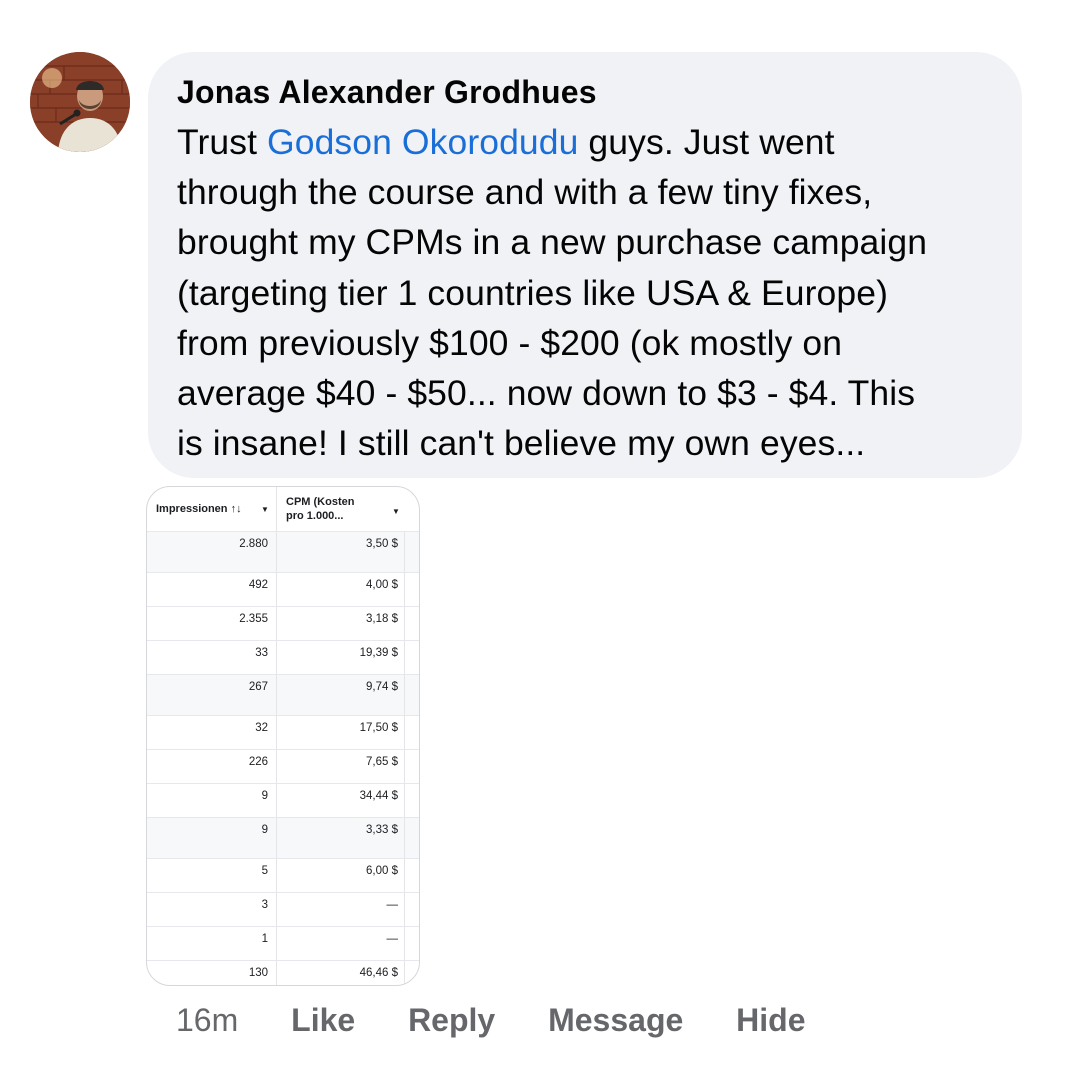 Image resolution: width=1080 pixels, height=1080 pixels. I want to click on impressions-value: 2.355, so click(253, 619).